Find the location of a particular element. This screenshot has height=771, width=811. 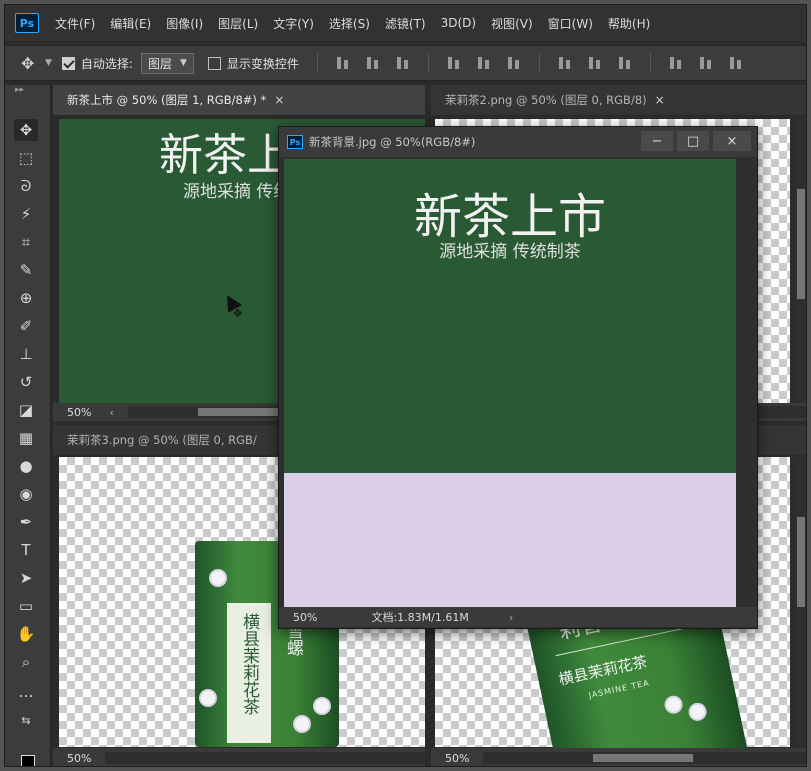

rectangle-tool-icon: ▭ is located at coordinates (26, 606).